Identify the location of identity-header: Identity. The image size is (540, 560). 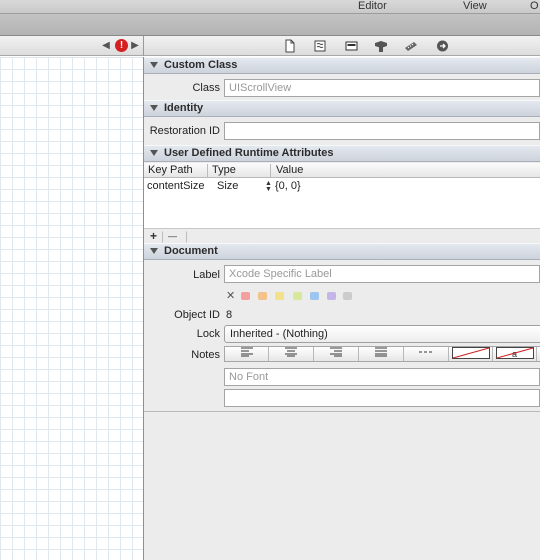
(342, 108).